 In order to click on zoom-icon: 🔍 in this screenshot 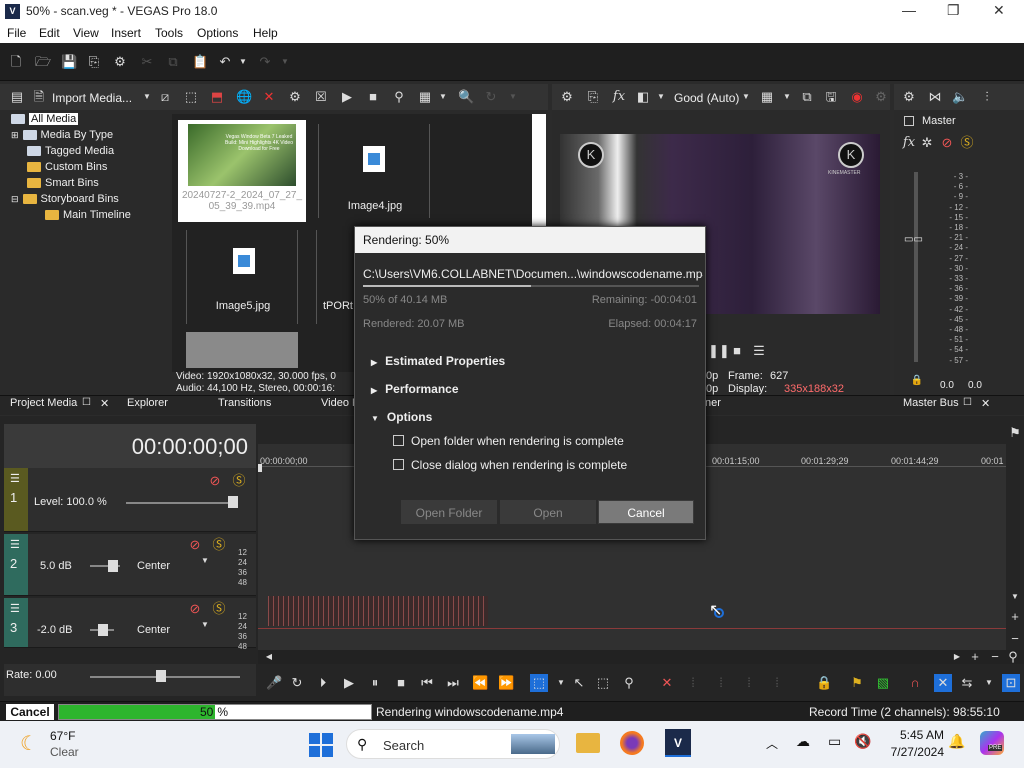, I will do `click(466, 97)`.